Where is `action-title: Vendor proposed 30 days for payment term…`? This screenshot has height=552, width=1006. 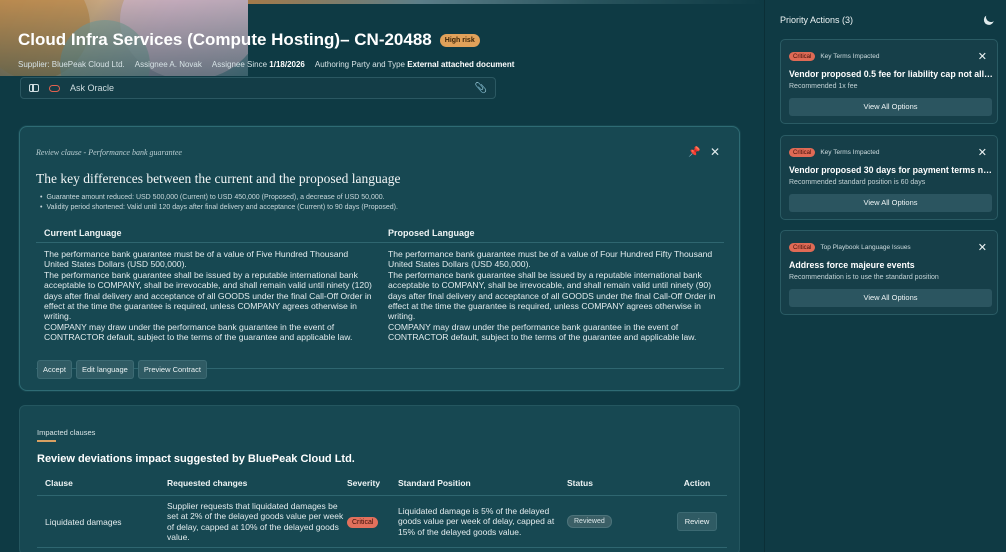 action-title: Vendor proposed 30 days for payment term… is located at coordinates (891, 170).